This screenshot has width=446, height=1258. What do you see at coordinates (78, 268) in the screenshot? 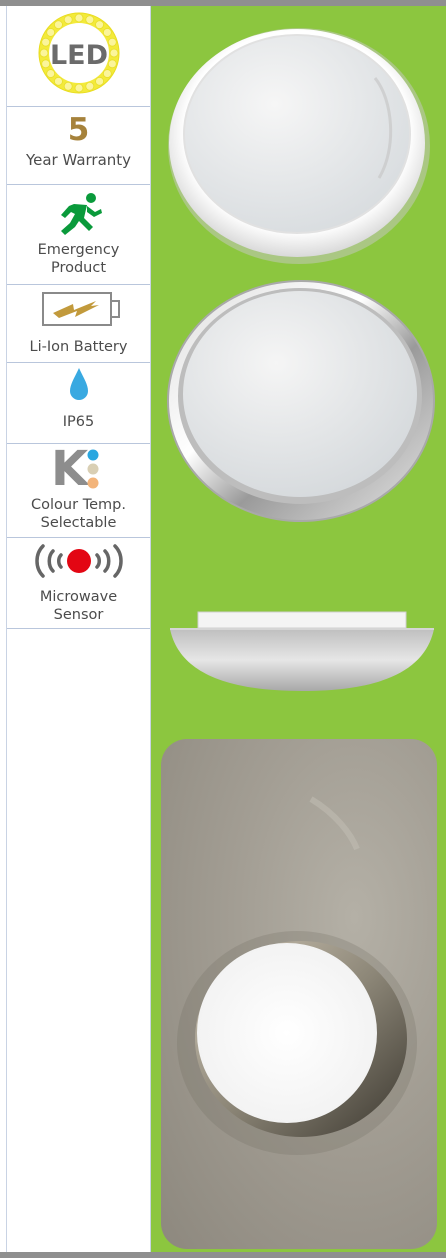
I see `emergency-label-line2: Product` at bounding box center [78, 268].